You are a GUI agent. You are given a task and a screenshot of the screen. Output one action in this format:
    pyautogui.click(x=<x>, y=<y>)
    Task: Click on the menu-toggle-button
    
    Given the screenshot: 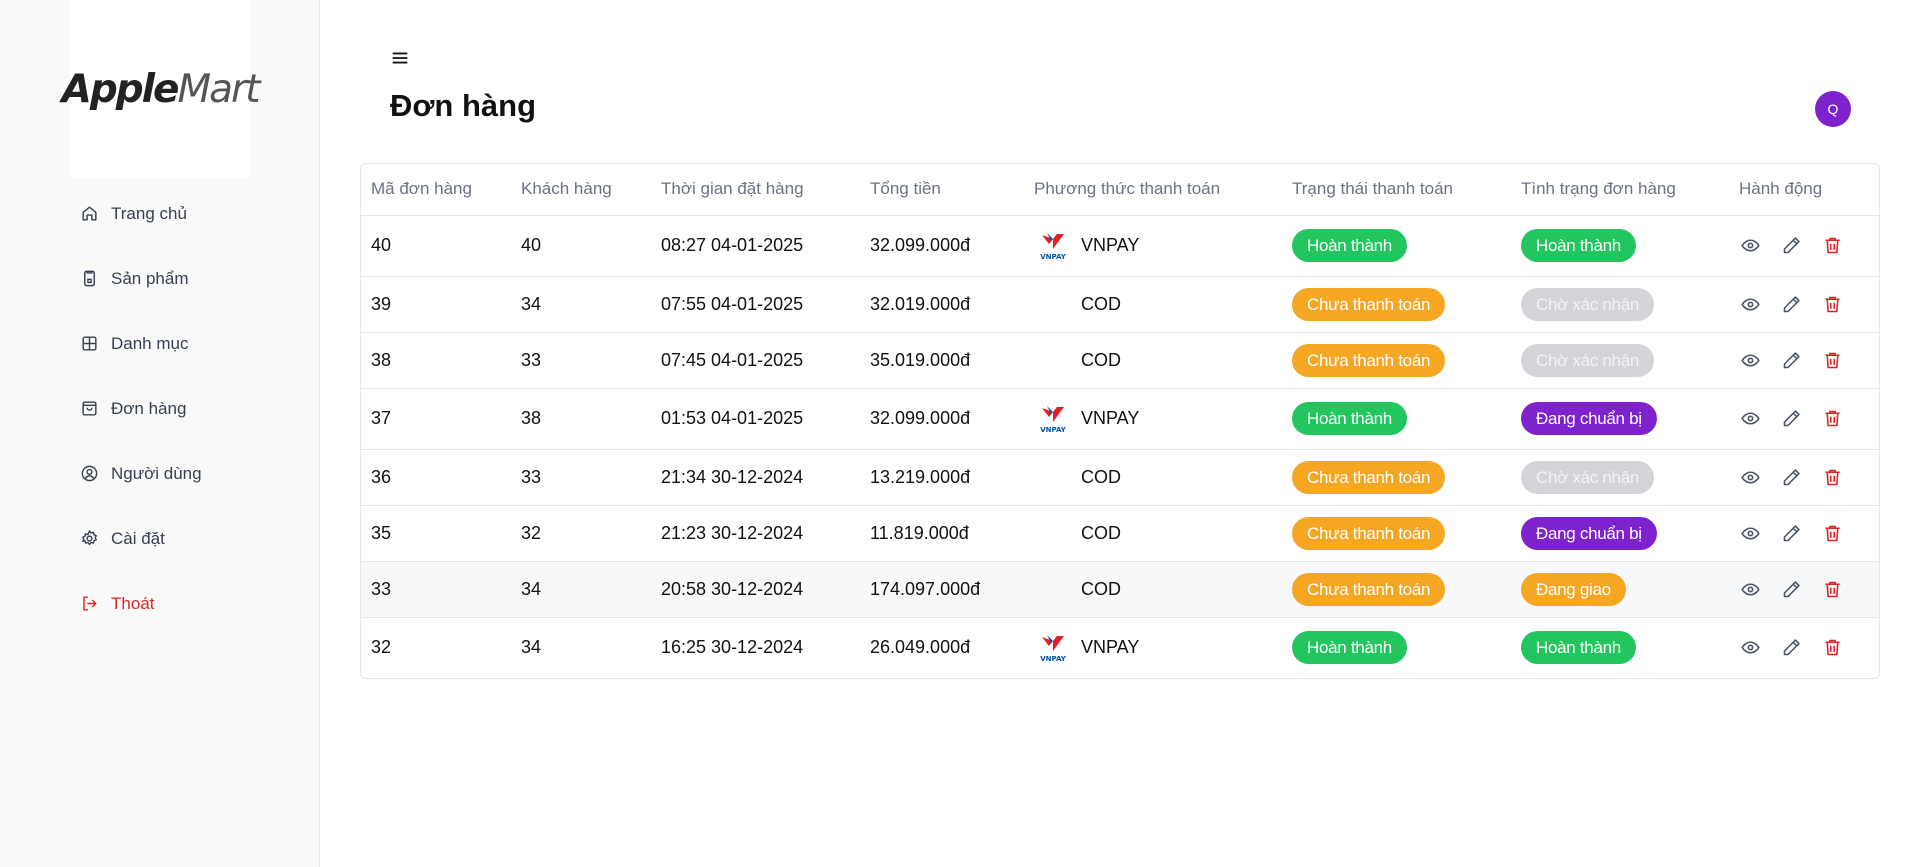 What is the action you would take?
    pyautogui.click(x=400, y=58)
    